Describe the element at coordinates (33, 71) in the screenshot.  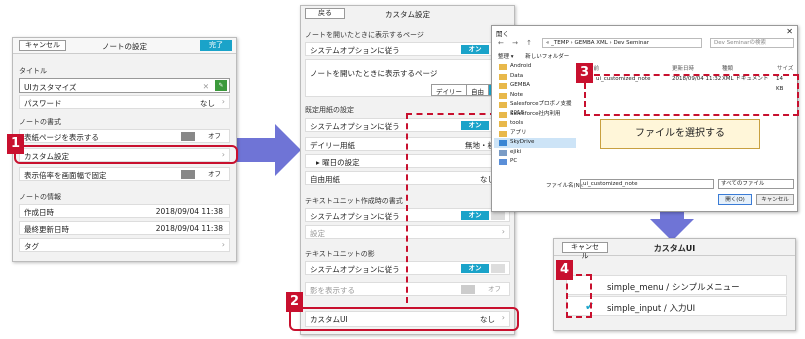
I see `title-label: タイトル` at that location.